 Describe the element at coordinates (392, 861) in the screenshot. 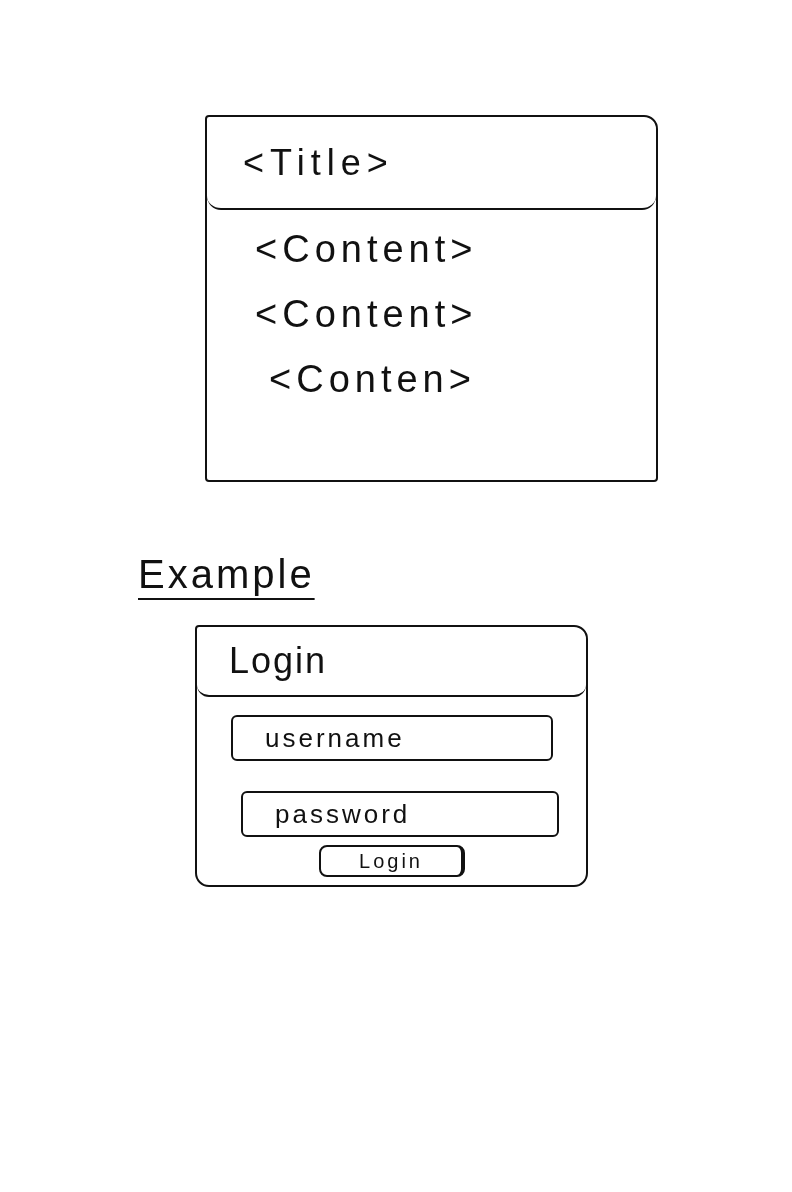

I see `login-button: Login` at that location.